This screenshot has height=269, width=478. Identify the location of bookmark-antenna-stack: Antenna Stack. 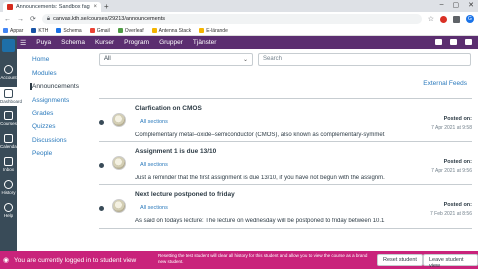
(171, 31).